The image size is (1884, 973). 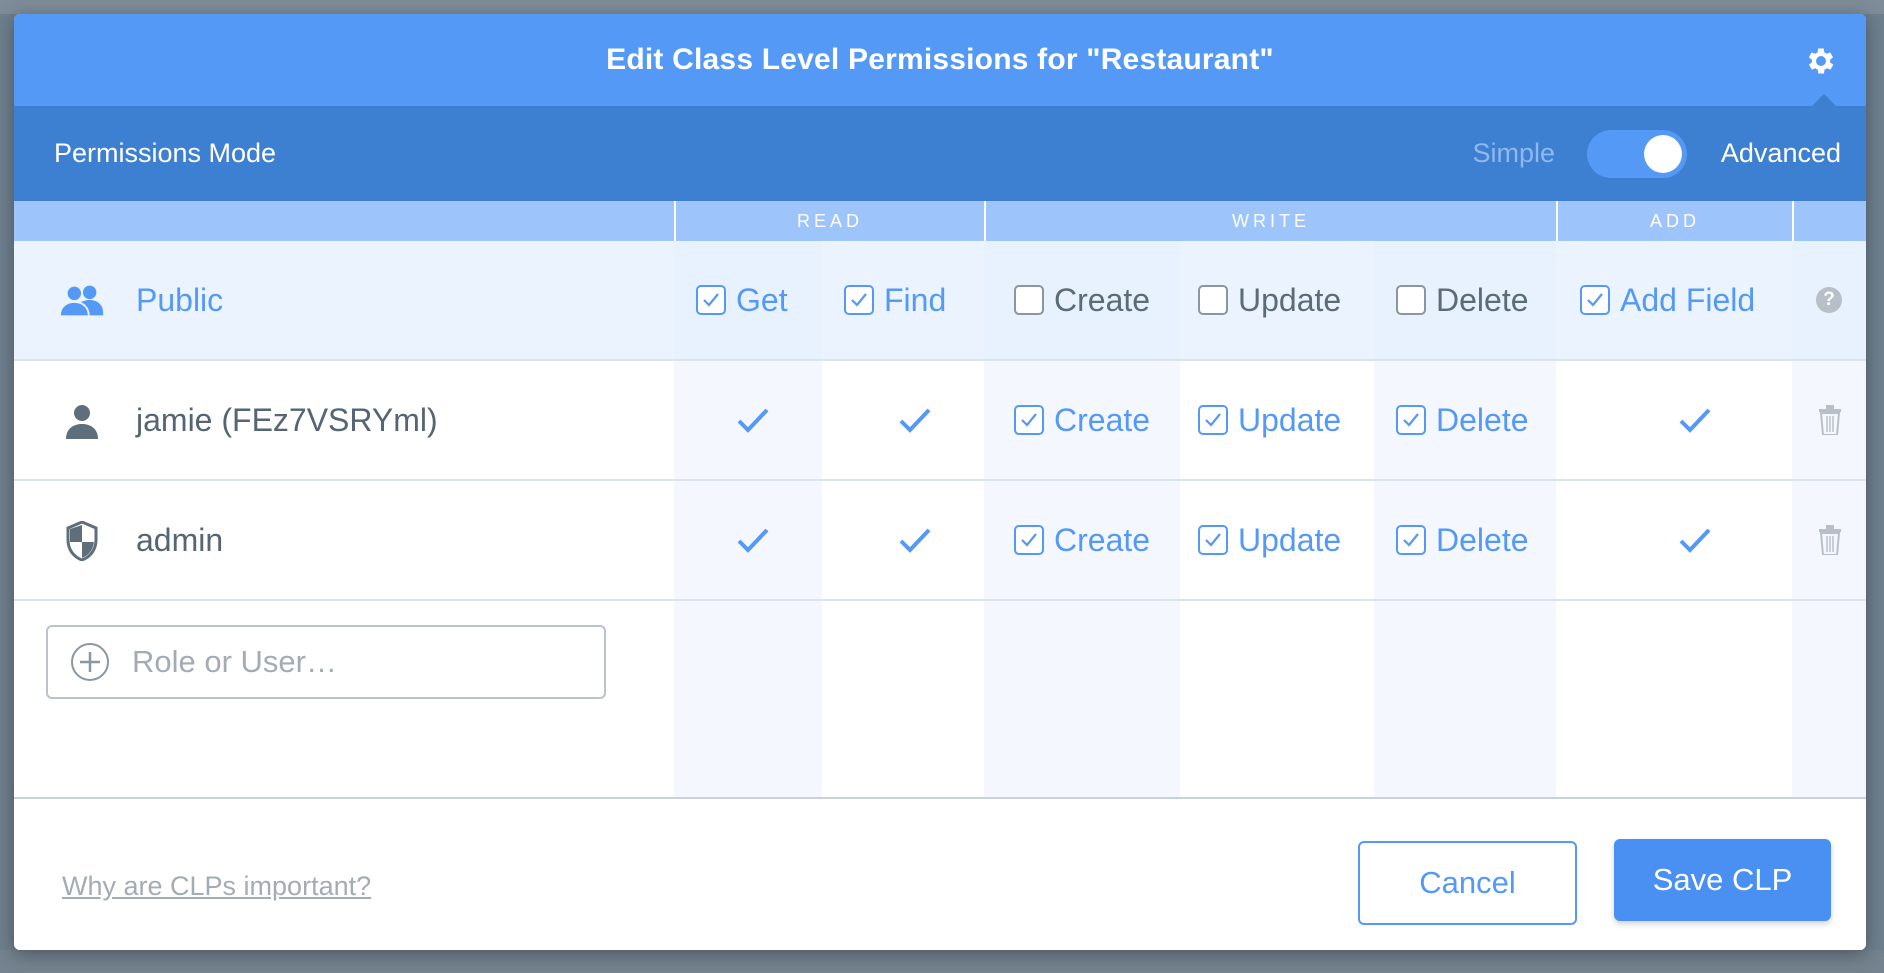 I want to click on public-create: Create, so click(x=1082, y=300).